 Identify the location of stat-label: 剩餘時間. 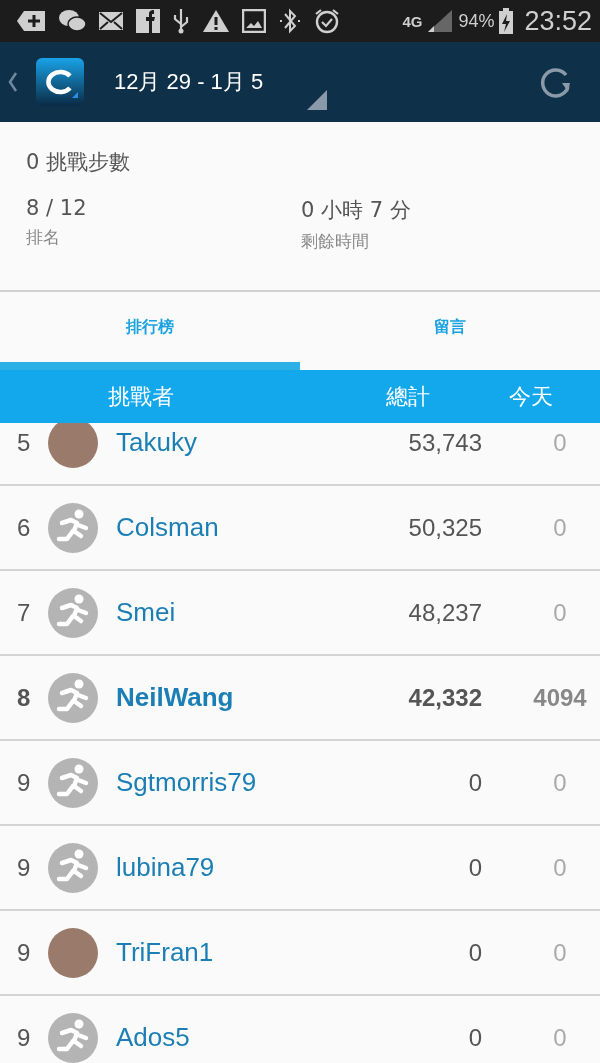
(335, 241).